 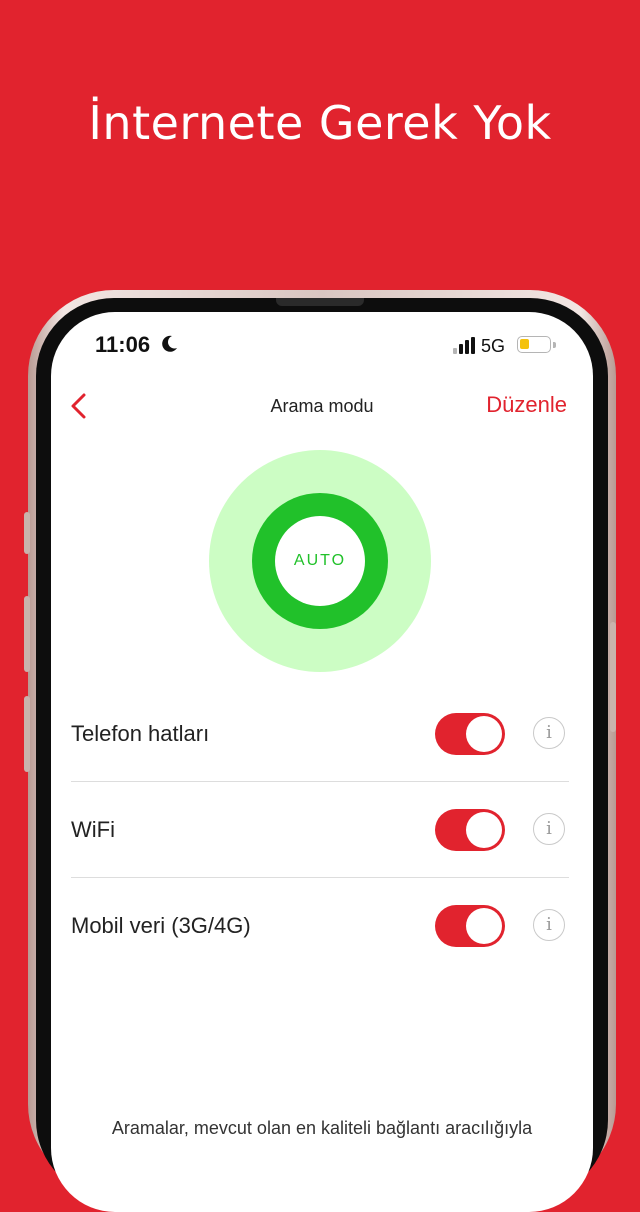 I want to click on setting-row-phone-lines: Telefon hatları i, so click(x=320, y=734).